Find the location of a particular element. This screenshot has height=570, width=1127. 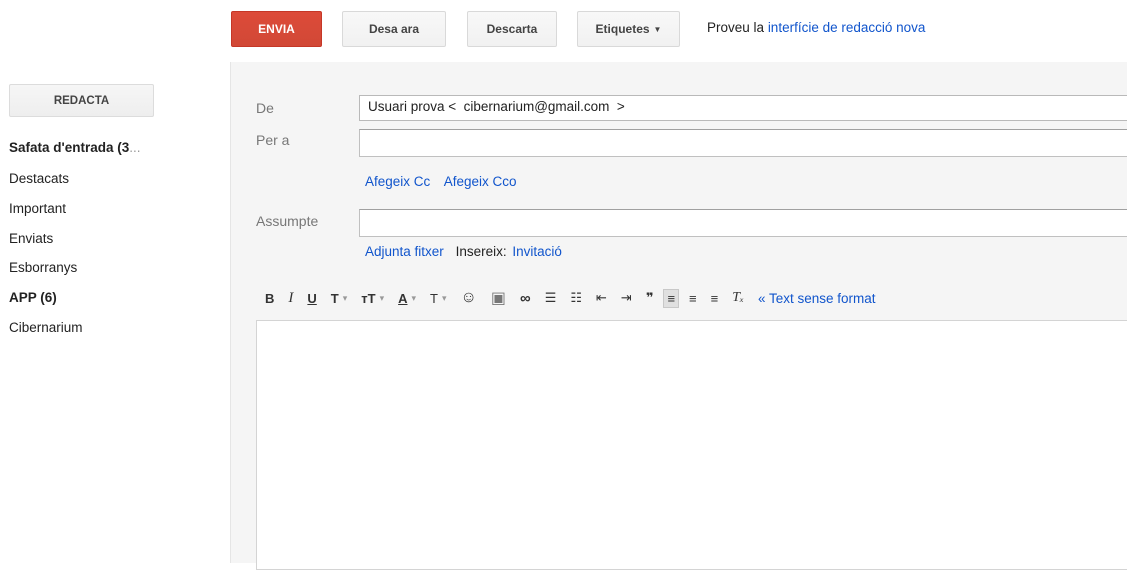

plain-text-link: « Text sense format is located at coordinates (817, 298).